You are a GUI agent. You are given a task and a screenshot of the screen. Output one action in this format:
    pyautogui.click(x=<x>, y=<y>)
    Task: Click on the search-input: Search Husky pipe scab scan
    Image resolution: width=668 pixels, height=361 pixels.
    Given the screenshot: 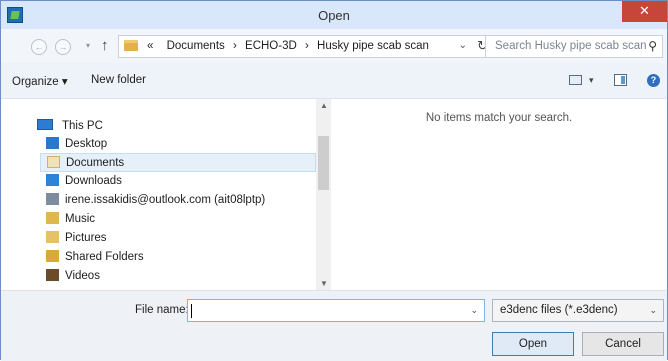 What is the action you would take?
    pyautogui.click(x=571, y=46)
    